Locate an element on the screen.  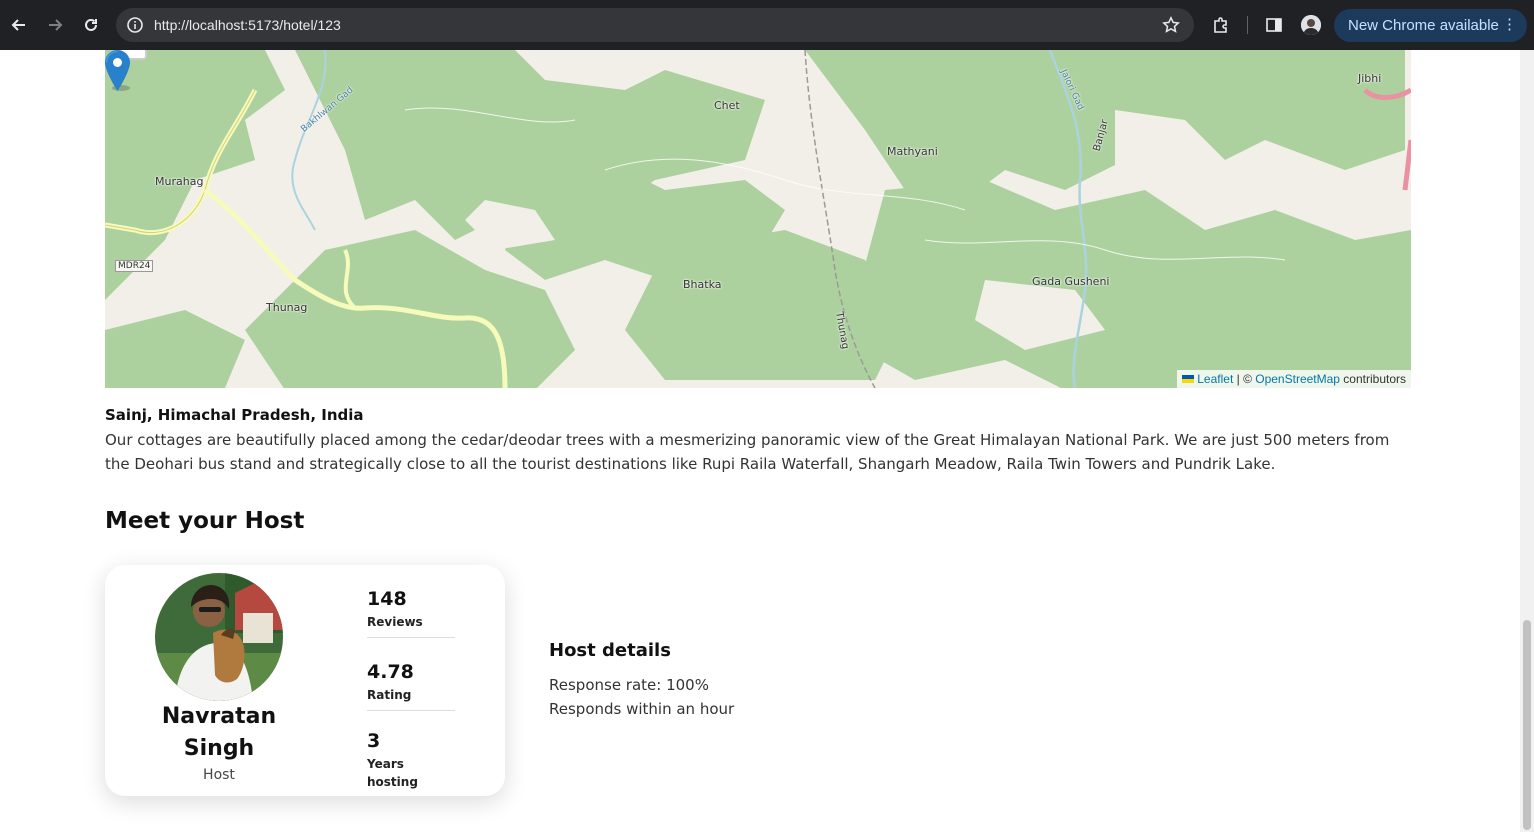
new-chrome-label: New Chrome available is located at coordinates (1423, 25).